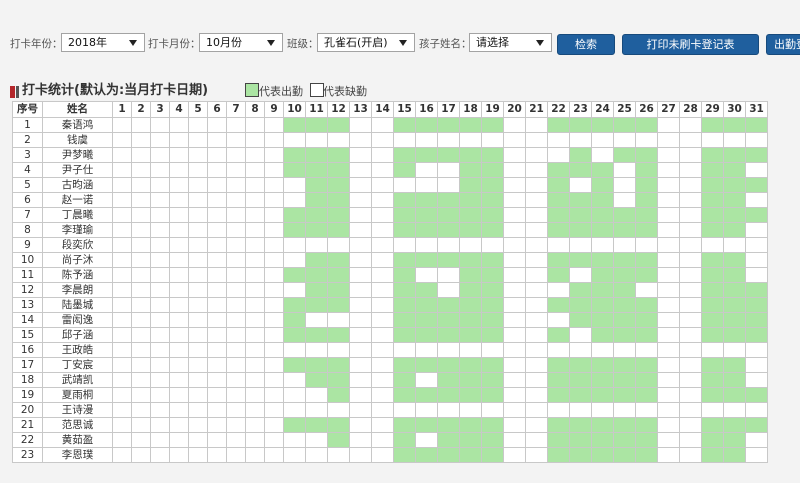 The height and width of the screenshot is (483, 800). I want to click on day-header-27: 27, so click(668, 109).